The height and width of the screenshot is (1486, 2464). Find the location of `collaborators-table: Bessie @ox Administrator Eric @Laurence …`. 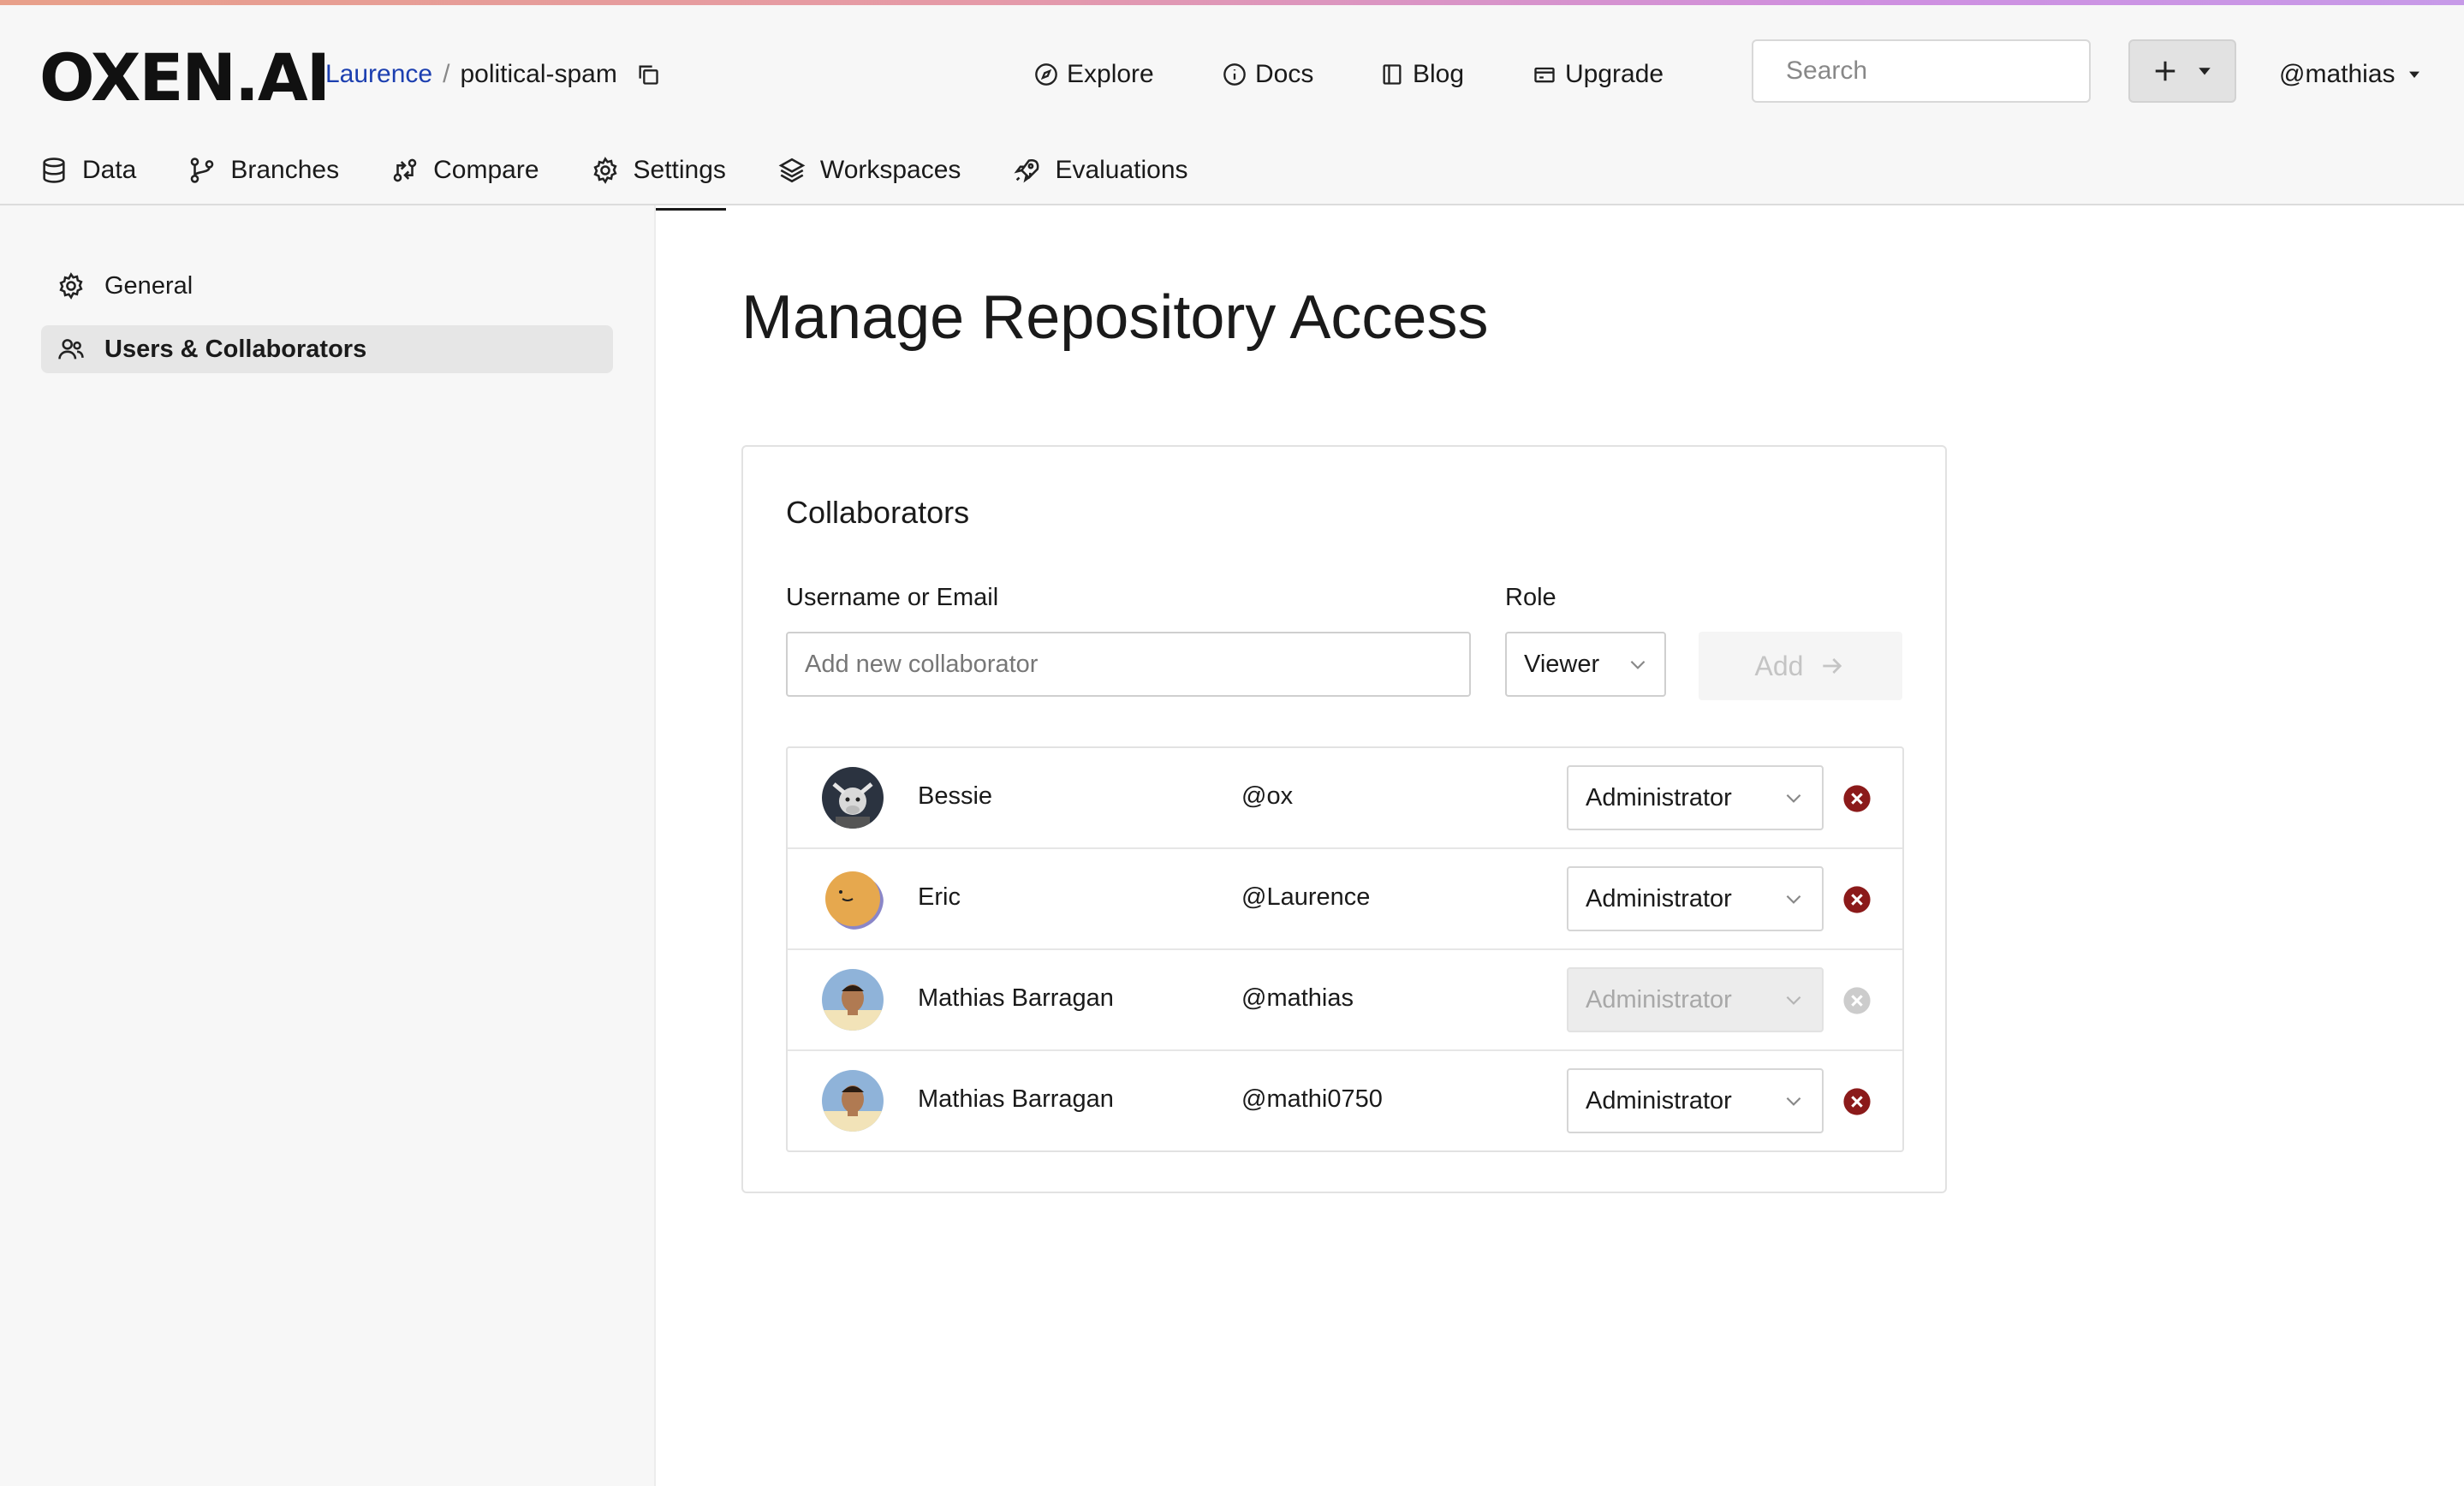

collaborators-table: Bessie @ox Administrator Eric @Laurence … is located at coordinates (1345, 949).